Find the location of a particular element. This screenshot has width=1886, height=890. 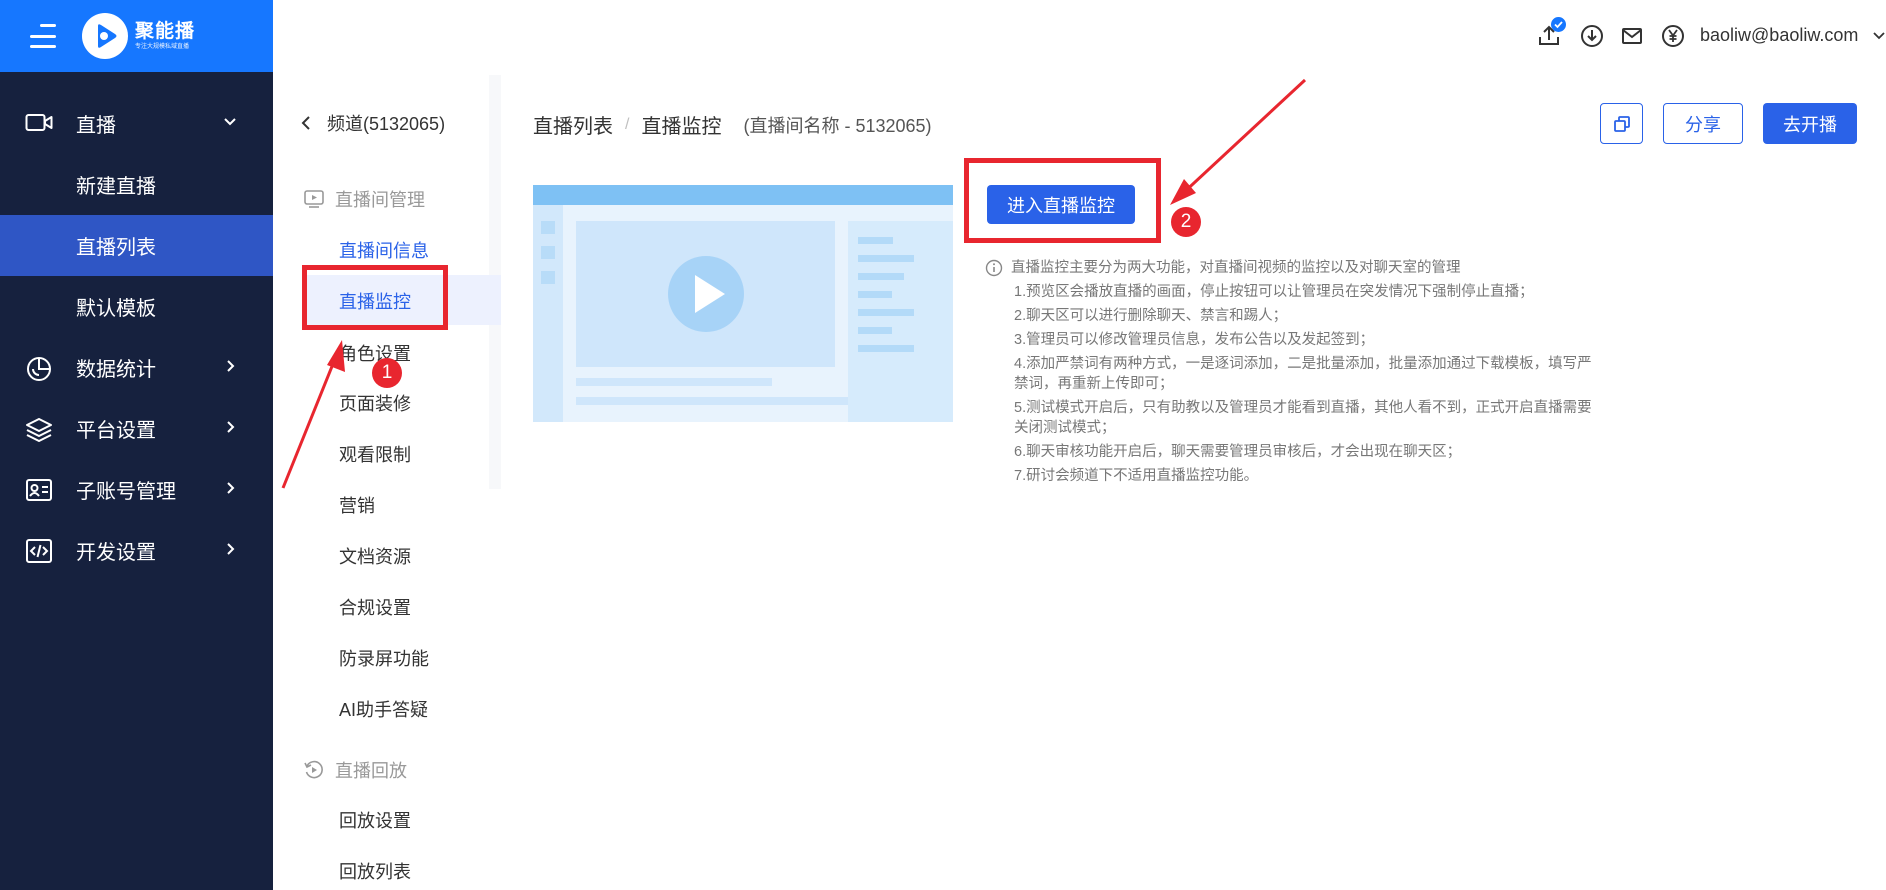

nav-label-dev-settings: 开发设置 is located at coordinates (116, 552).